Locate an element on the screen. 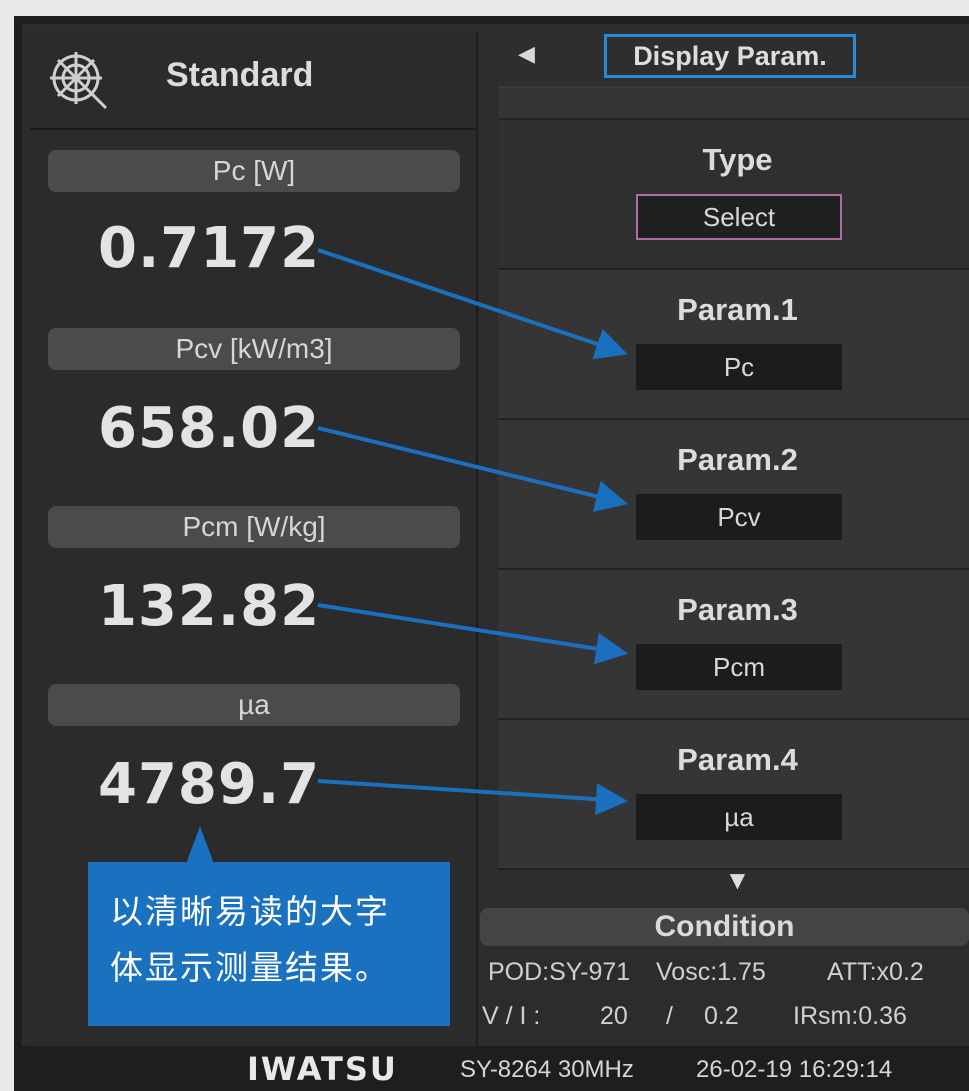 The width and height of the screenshot is (969, 1091). callout-line-1: 以清晰易读的大字 is located at coordinates (250, 911).